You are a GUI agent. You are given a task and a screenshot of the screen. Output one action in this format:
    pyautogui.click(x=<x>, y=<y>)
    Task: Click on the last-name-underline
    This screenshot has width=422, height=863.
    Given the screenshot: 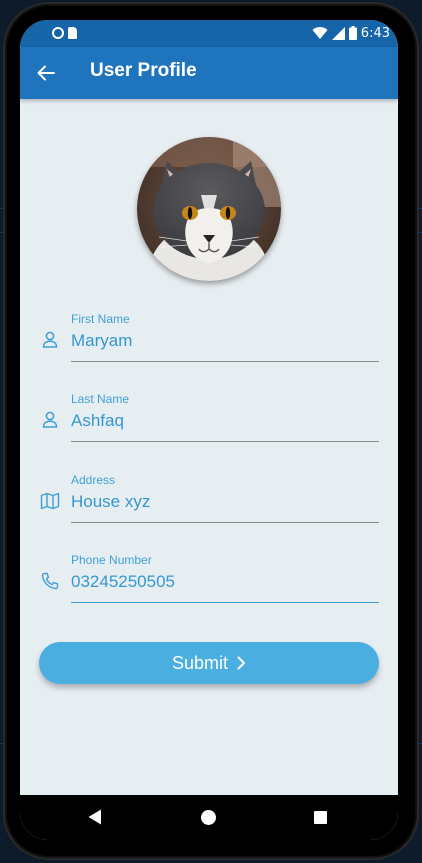 What is the action you would take?
    pyautogui.click(x=225, y=441)
    